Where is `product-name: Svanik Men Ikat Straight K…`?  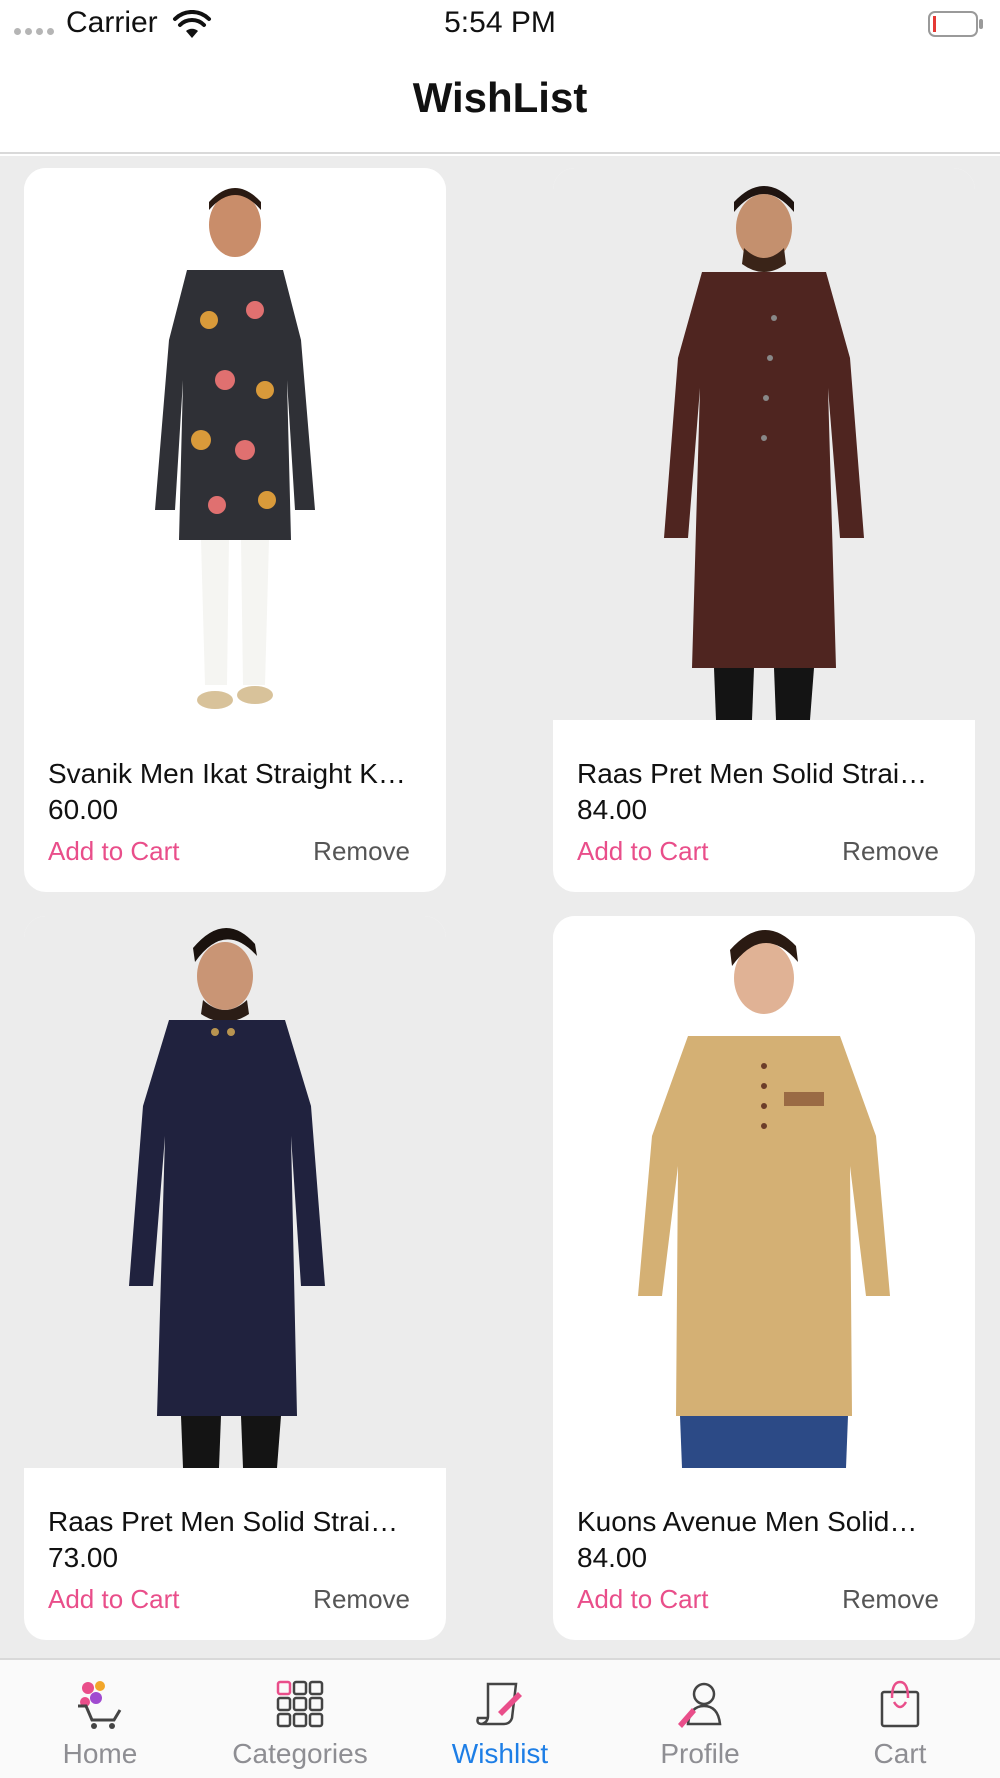
product-name: Svanik Men Ikat Straight K… is located at coordinates (240, 774).